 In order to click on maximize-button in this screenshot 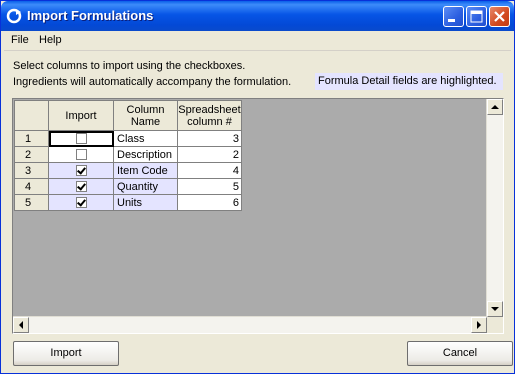, I will do `click(476, 16)`.